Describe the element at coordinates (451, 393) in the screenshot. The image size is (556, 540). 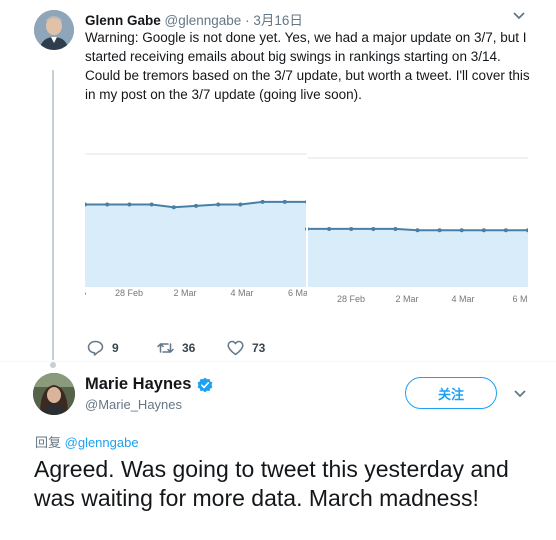
I see `follow-button: 关注` at that location.